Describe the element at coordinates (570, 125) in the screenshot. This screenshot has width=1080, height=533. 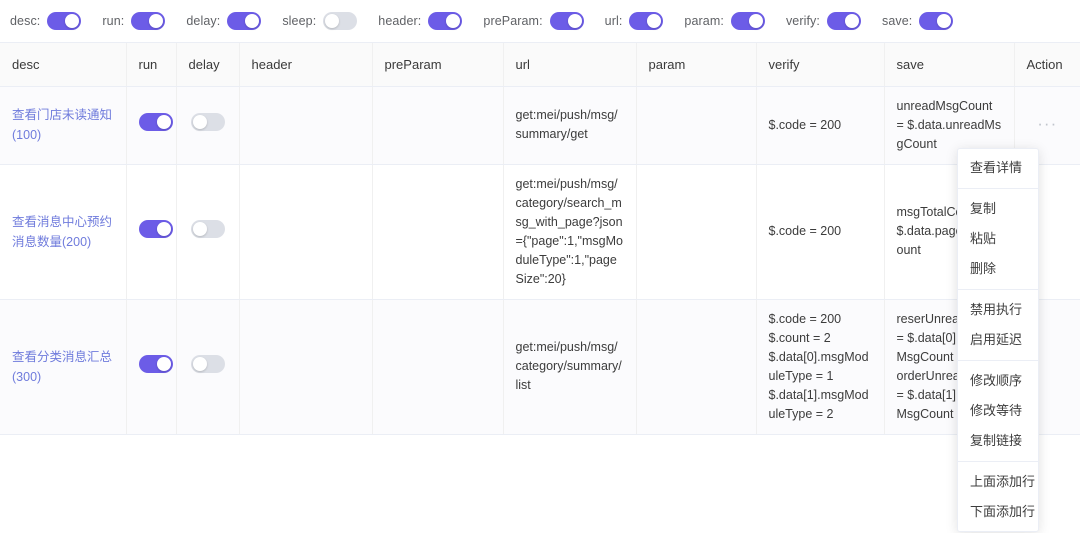
I see `cell-url: get:mei/push/msg/summary/get` at that location.